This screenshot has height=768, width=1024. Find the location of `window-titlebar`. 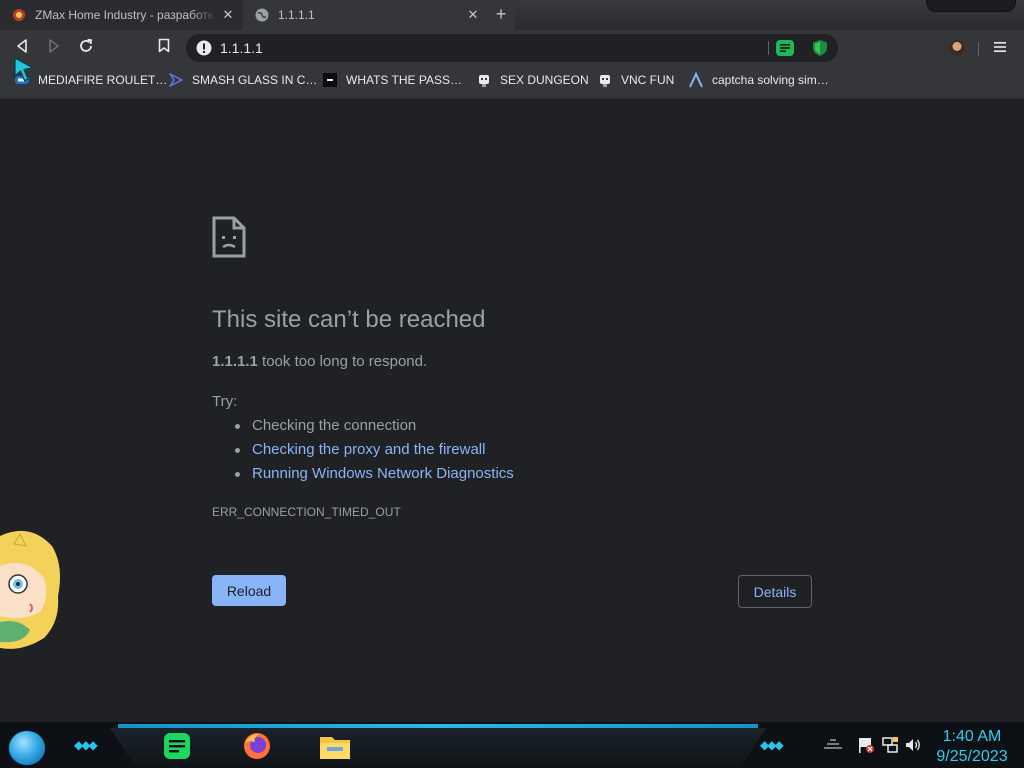

window-titlebar is located at coordinates (769, 15).